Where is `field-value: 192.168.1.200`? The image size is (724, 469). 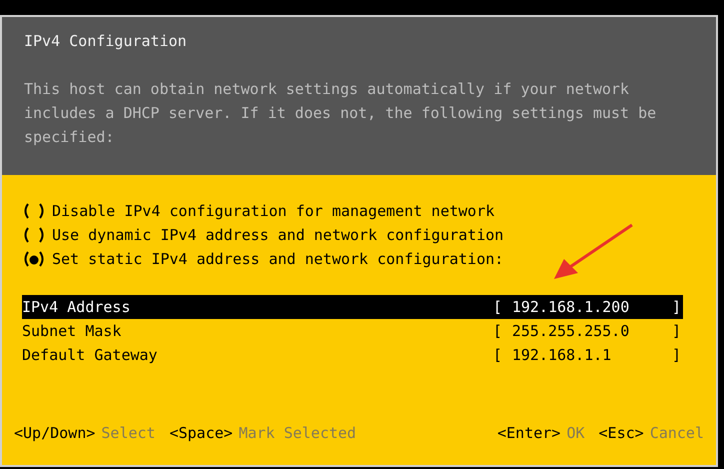 field-value: 192.168.1.200 is located at coordinates (571, 307).